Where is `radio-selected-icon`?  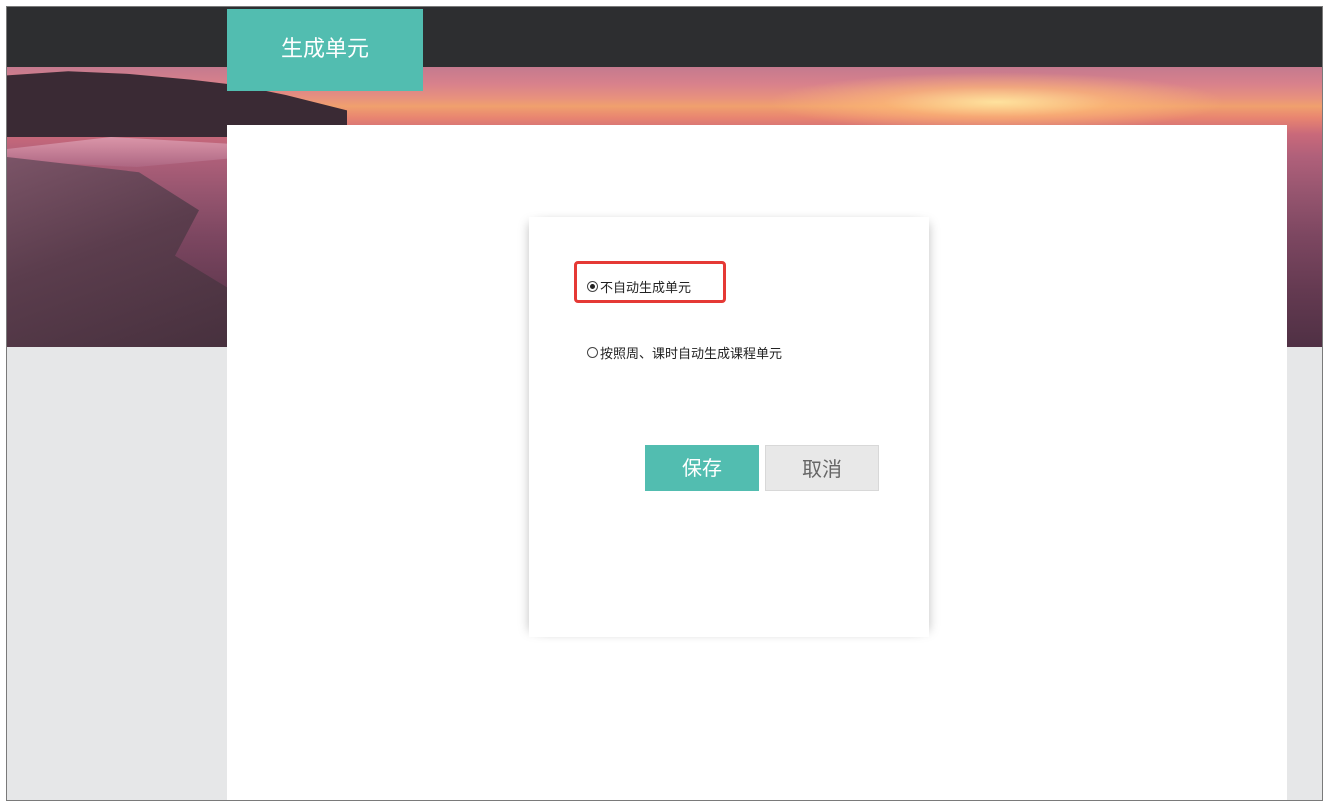
radio-selected-icon is located at coordinates (592, 286).